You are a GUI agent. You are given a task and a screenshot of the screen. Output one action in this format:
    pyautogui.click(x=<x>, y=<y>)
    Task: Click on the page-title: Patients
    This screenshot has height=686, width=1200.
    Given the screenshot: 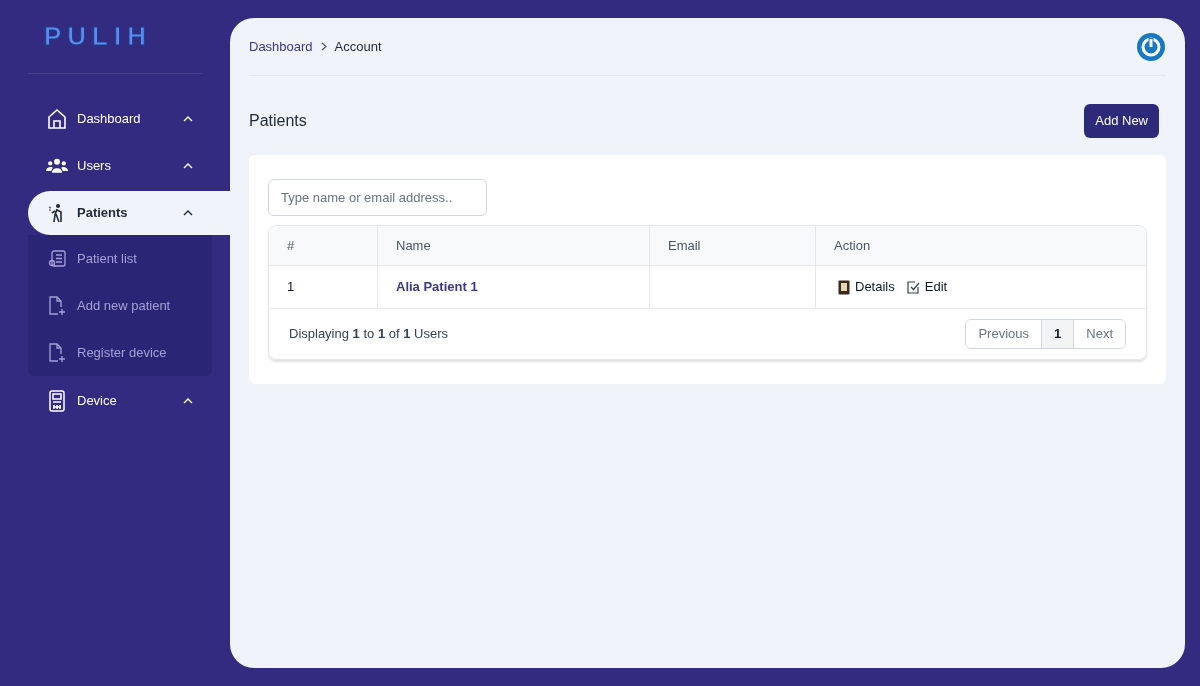 What is the action you would take?
    pyautogui.click(x=278, y=121)
    